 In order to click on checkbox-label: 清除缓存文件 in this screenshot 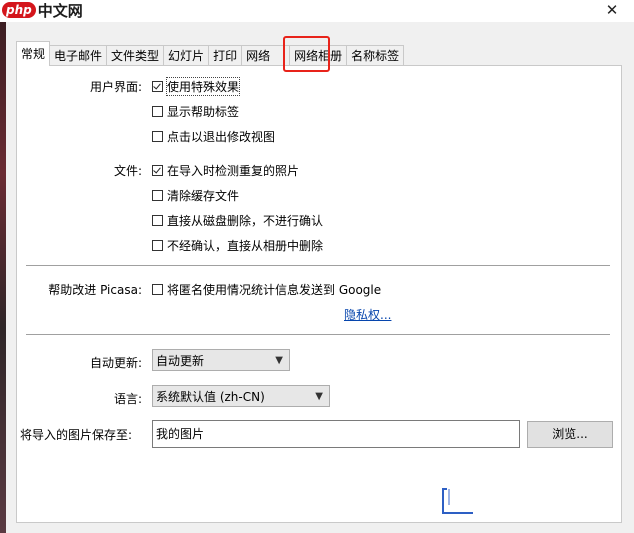, I will do `click(203, 196)`.